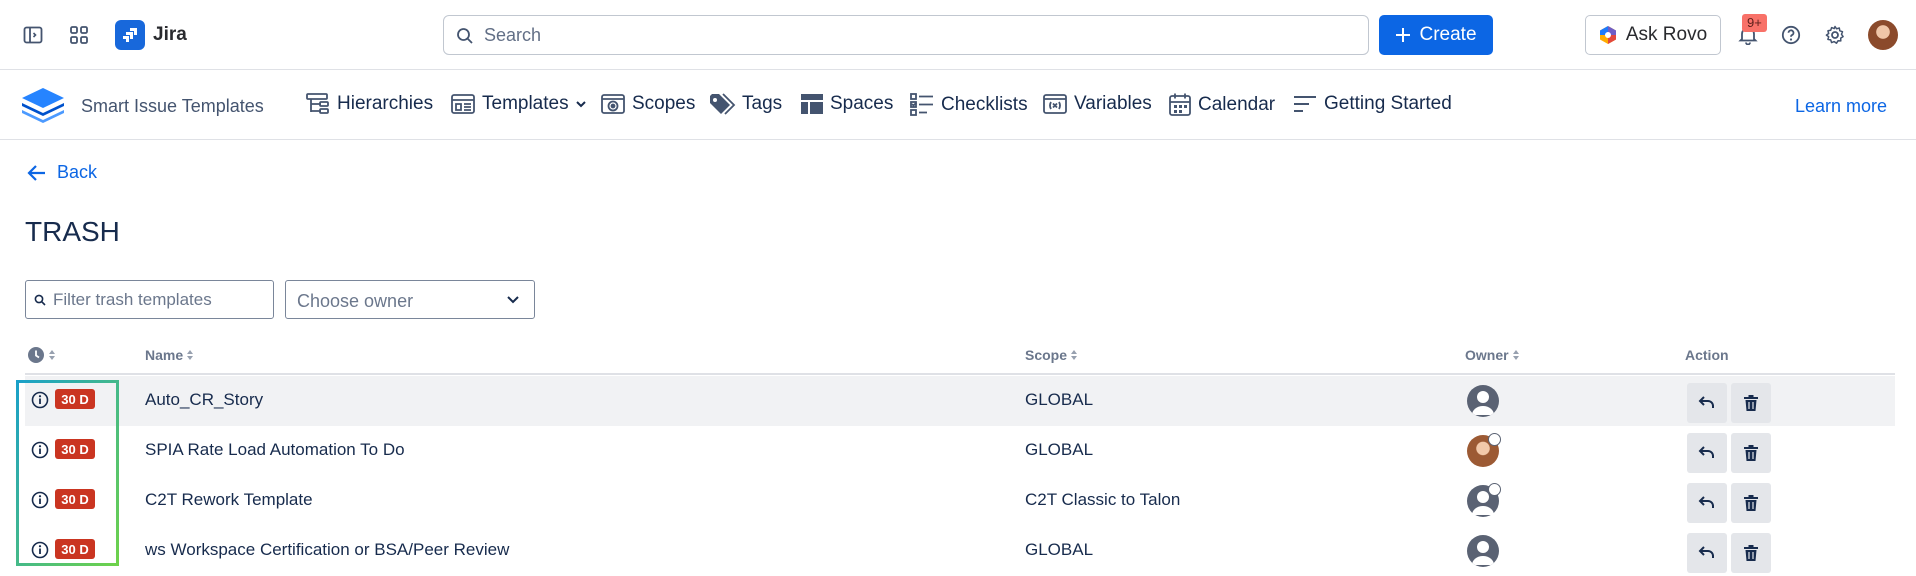 This screenshot has width=1916, height=576. What do you see at coordinates (1046, 355) in the screenshot?
I see `header-label: Scope` at bounding box center [1046, 355].